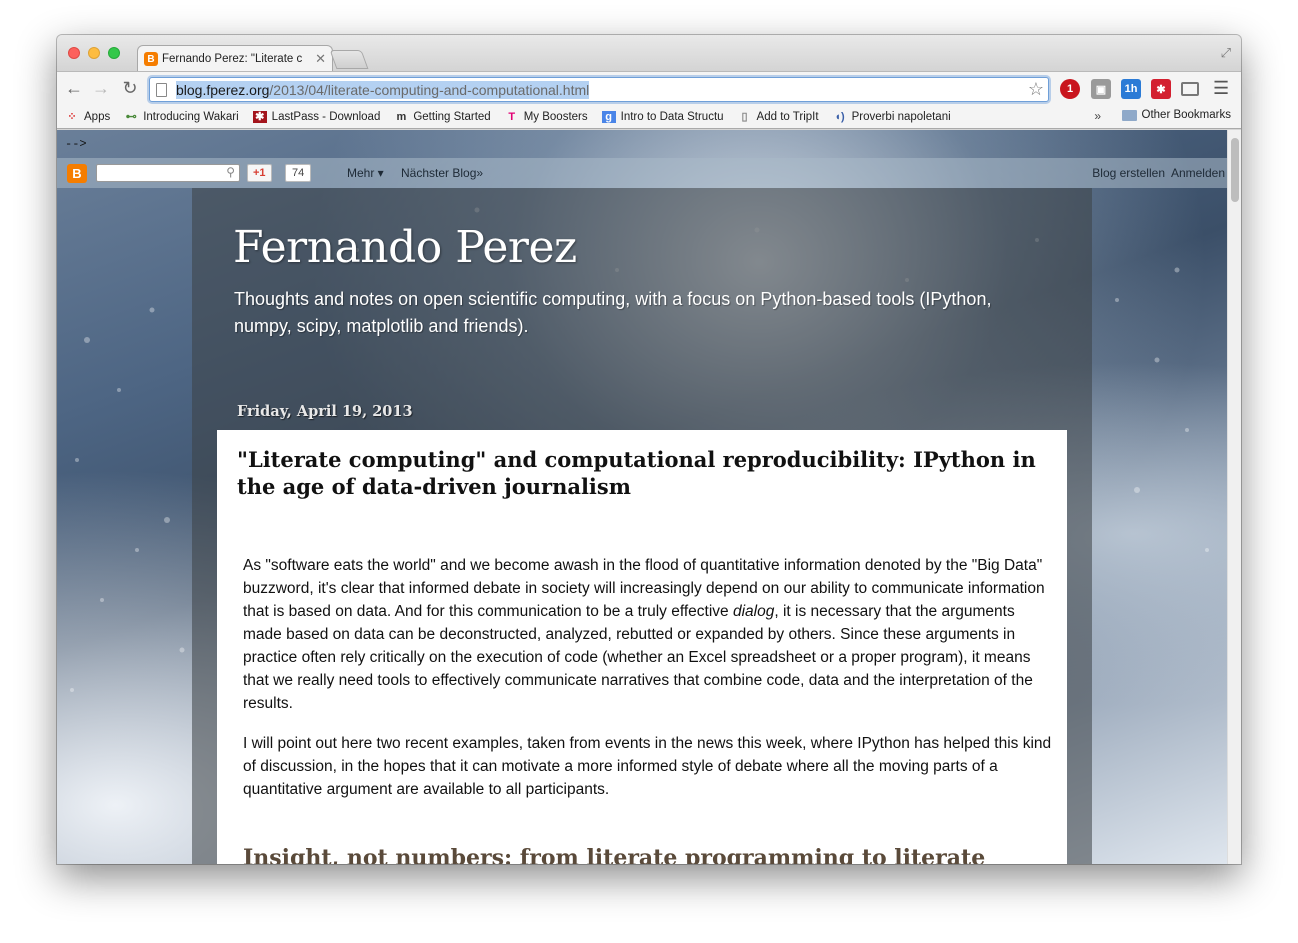 The image size is (1298, 943). Describe the element at coordinates (1101, 89) in the screenshot. I see `extension-gray-icon: ▣` at that location.